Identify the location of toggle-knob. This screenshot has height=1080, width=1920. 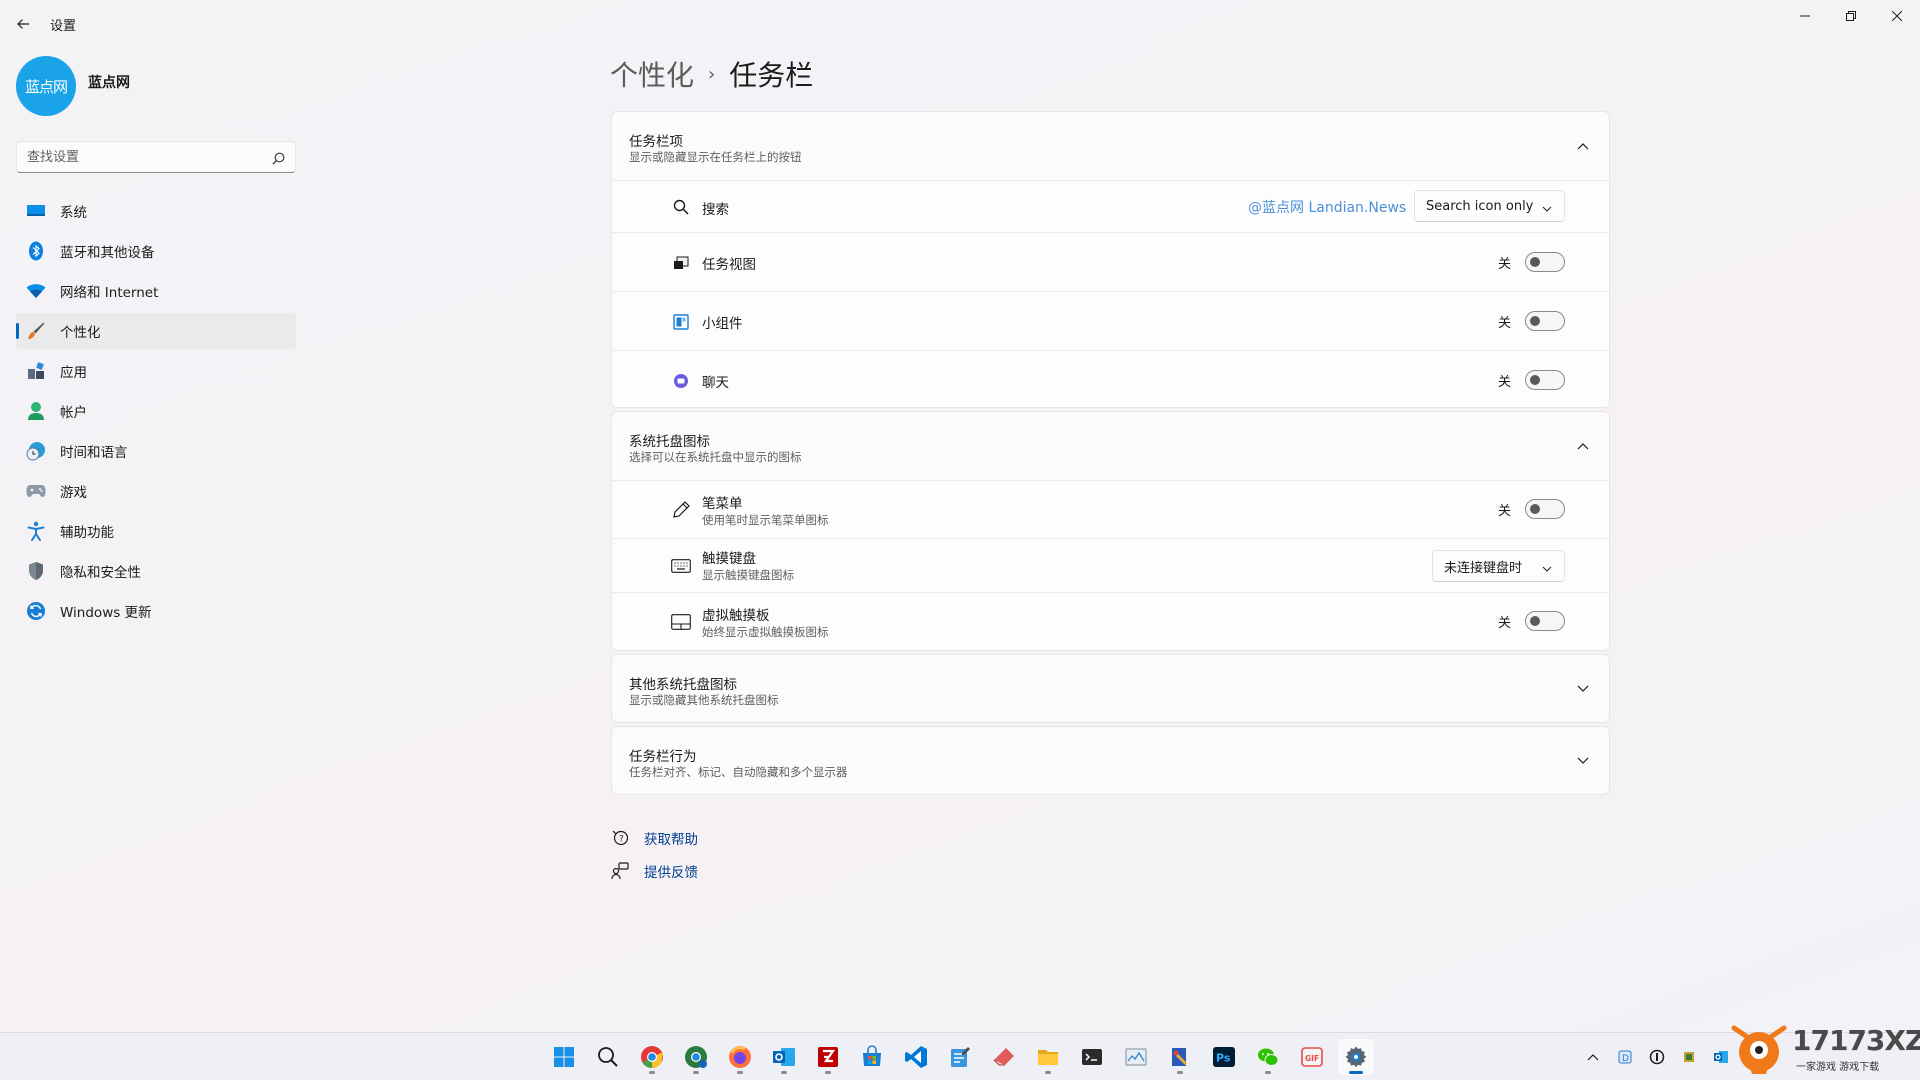
(1535, 621).